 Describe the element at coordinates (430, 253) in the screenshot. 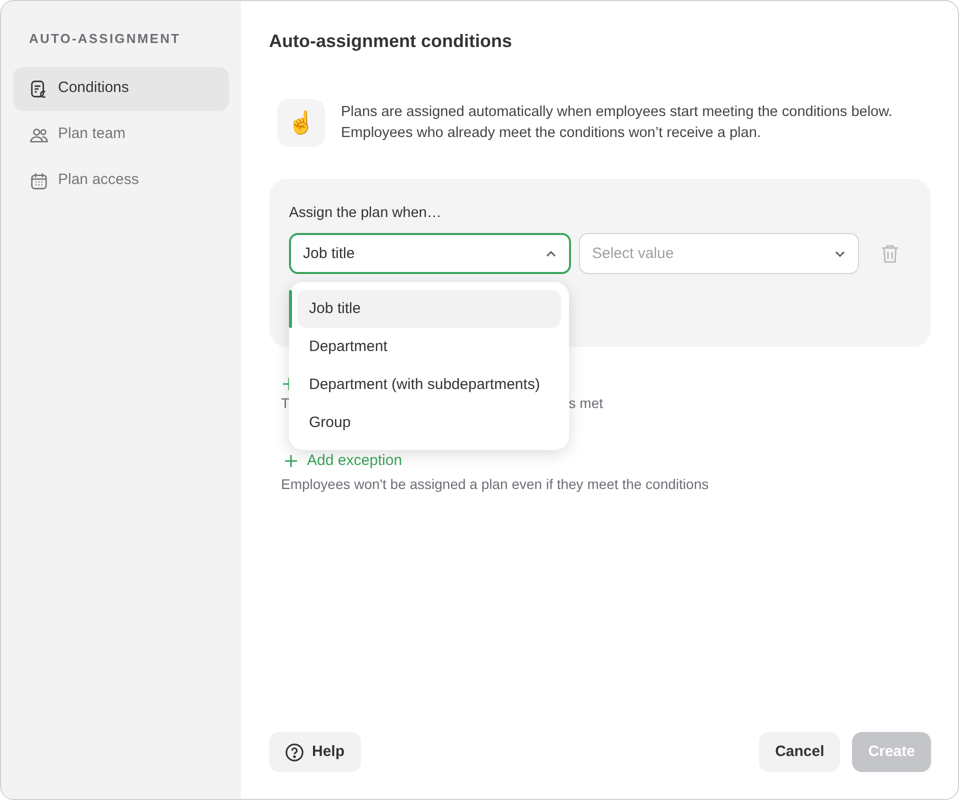

I see `attribute-select: Job title` at that location.